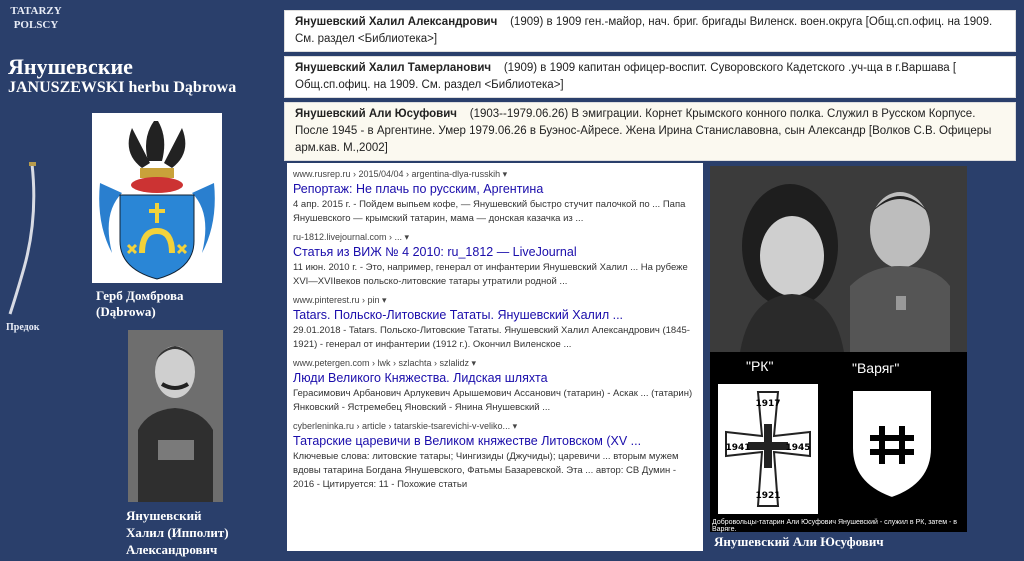 Image resolution: width=1024 pixels, height=561 pixels. Describe the element at coordinates (767, 404) in the screenshot. I see `cross-year-top: 1917` at that location.